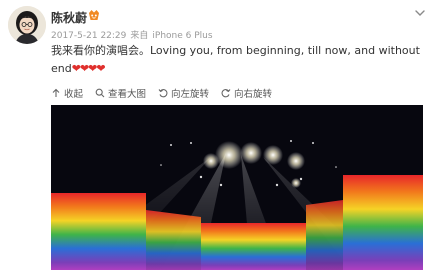 The width and height of the screenshot is (436, 270). What do you see at coordinates (182, 36) in the screenshot?
I see `post-device: iPhone 6 Plus` at bounding box center [182, 36].